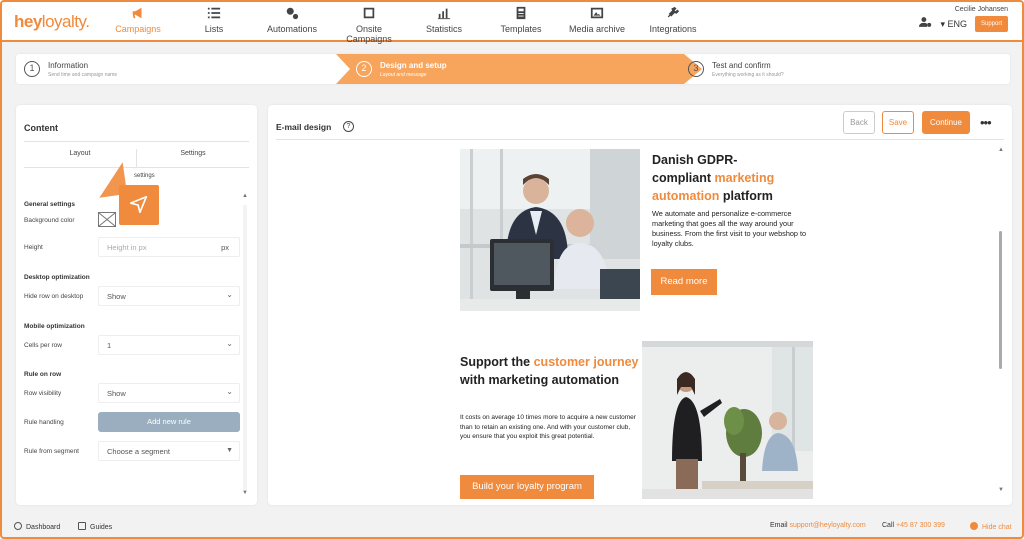 This screenshot has height=539, width=1024. I want to click on footer-guides-link: Guides, so click(95, 526).